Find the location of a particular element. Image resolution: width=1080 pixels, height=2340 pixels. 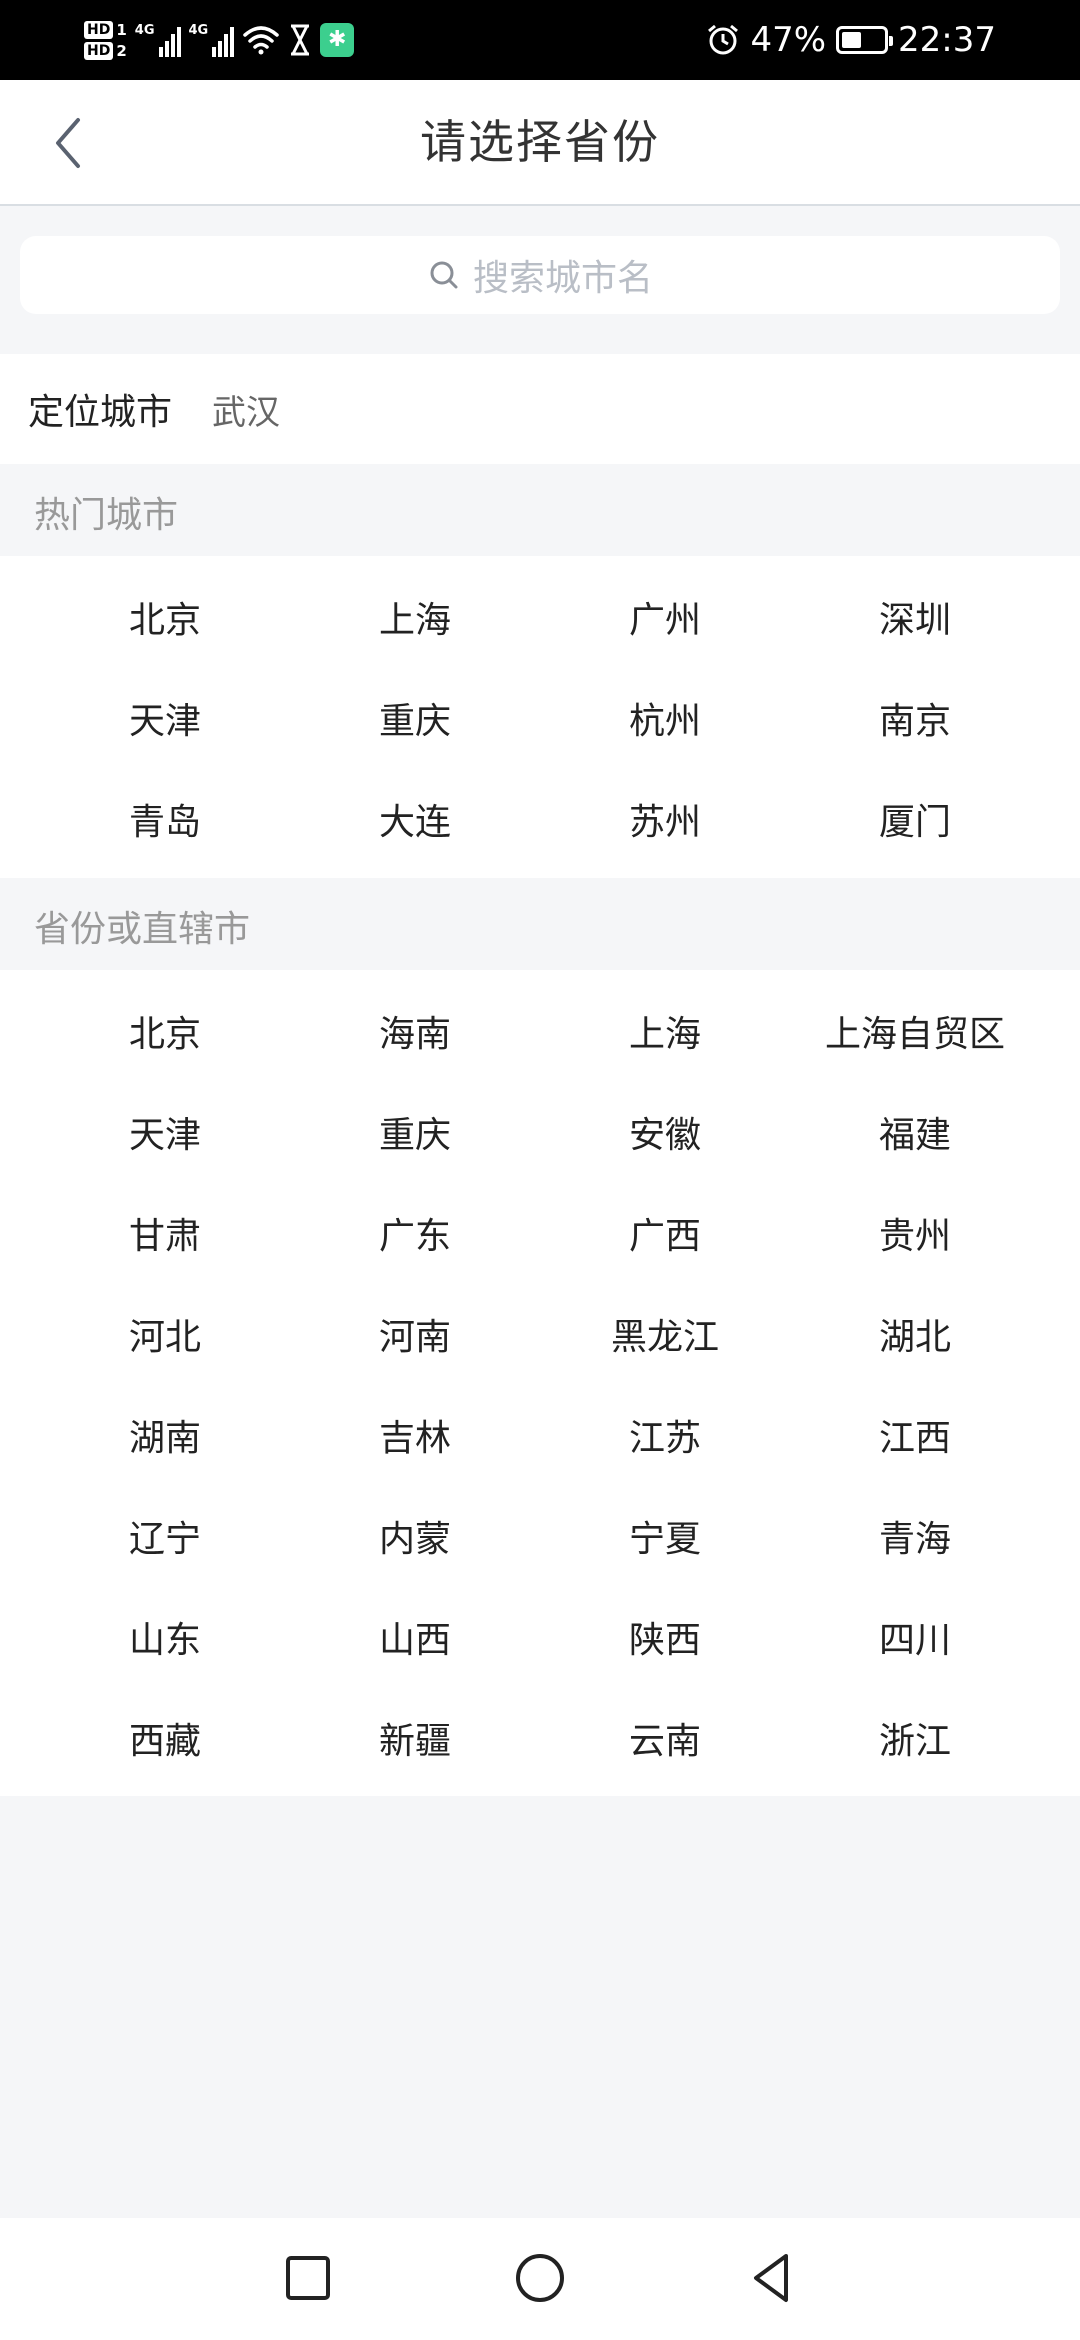

province-item: 河南 is located at coordinates (415, 1334).